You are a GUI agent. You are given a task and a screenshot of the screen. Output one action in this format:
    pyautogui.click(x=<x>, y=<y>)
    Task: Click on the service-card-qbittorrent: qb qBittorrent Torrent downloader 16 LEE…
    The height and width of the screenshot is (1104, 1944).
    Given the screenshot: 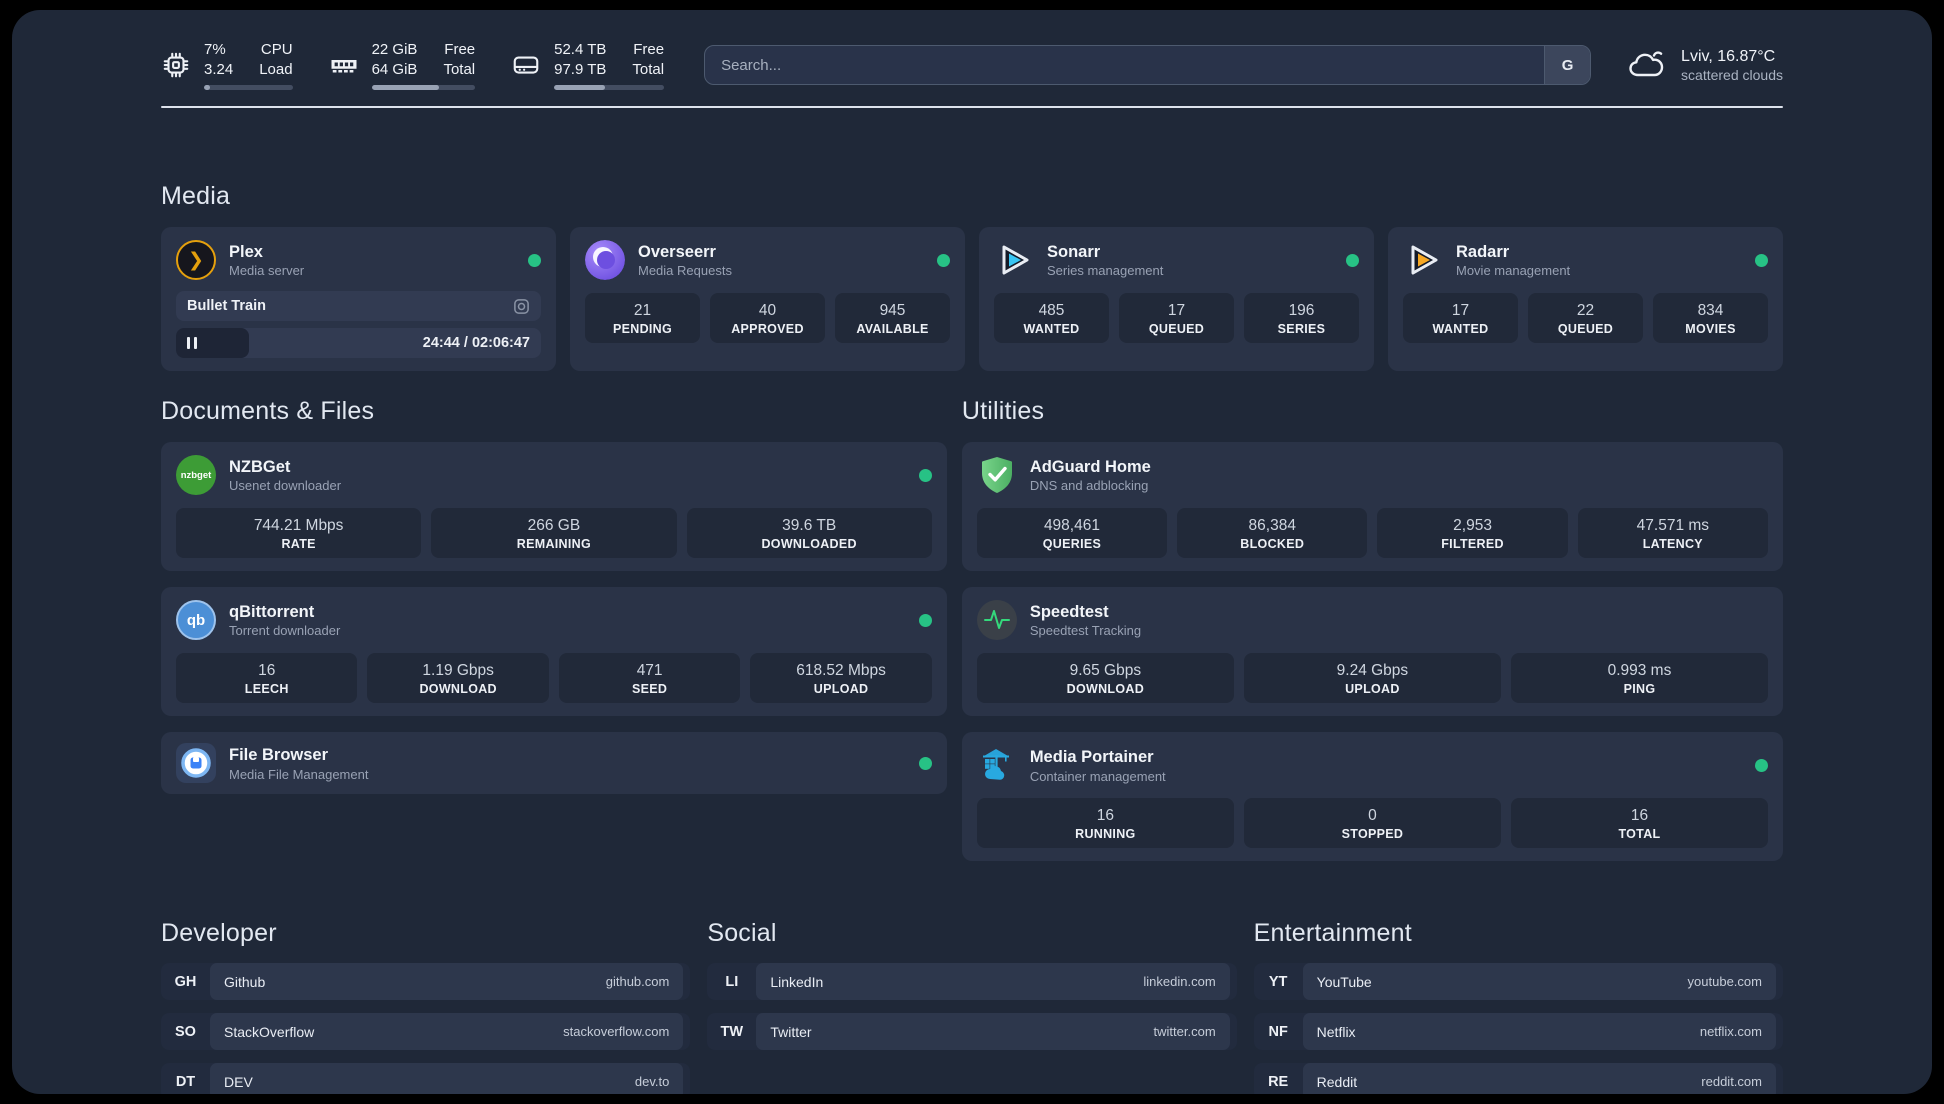 What is the action you would take?
    pyautogui.click(x=554, y=652)
    